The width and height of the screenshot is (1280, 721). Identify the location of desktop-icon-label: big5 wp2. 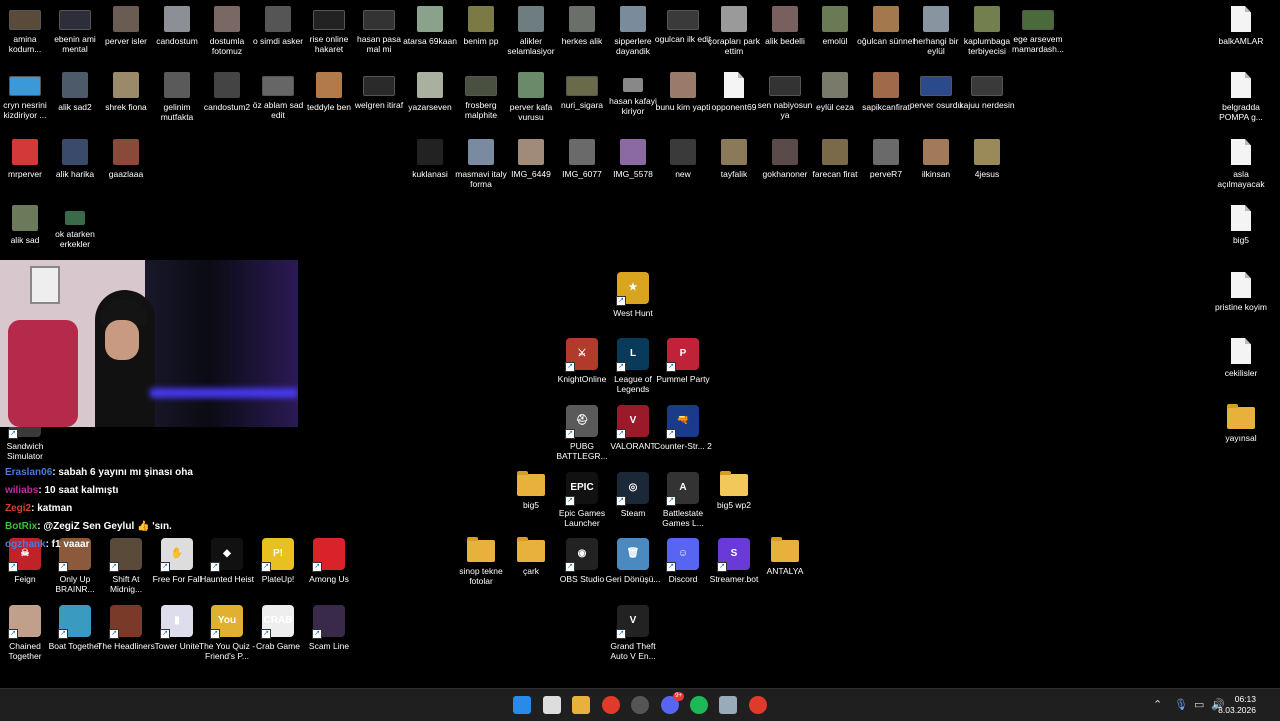
(734, 505).